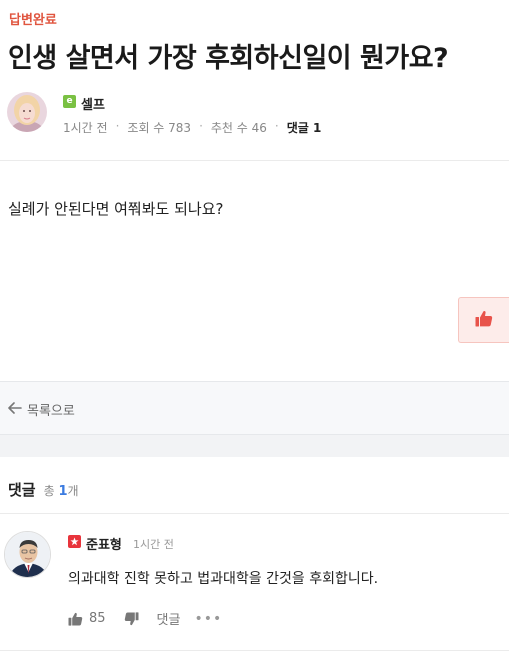 The height and width of the screenshot is (652, 509). I want to click on thumbs-down-icon, so click(131, 618).